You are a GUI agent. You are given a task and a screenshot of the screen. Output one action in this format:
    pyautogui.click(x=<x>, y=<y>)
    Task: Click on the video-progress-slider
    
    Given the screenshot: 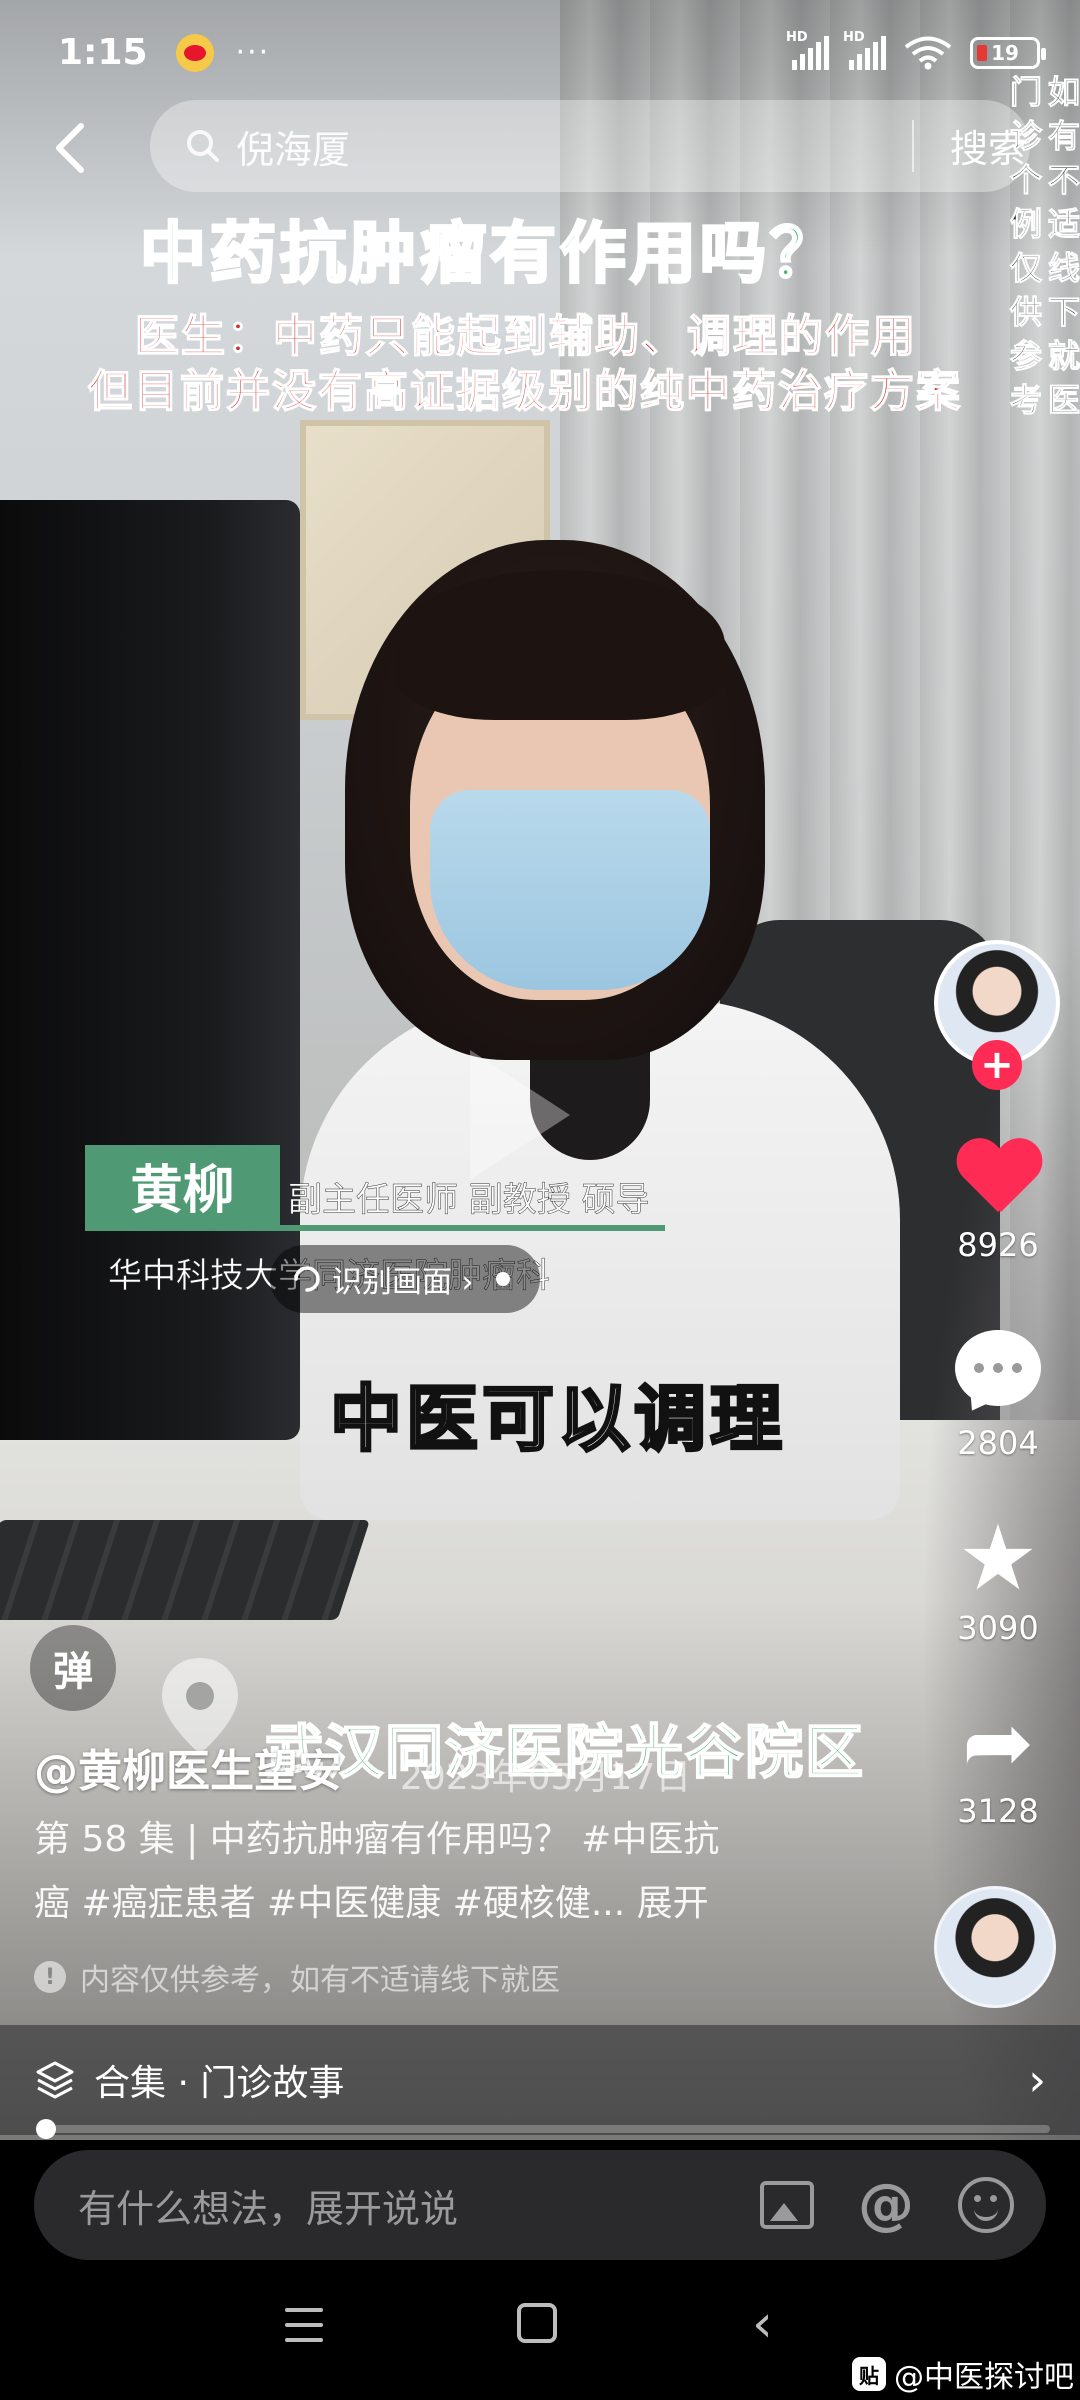 What is the action you would take?
    pyautogui.click(x=543, y=2129)
    